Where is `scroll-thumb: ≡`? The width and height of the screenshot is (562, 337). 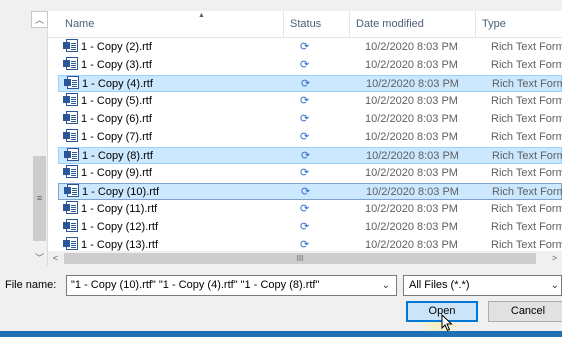
scroll-thumb: ≡ is located at coordinates (39, 198).